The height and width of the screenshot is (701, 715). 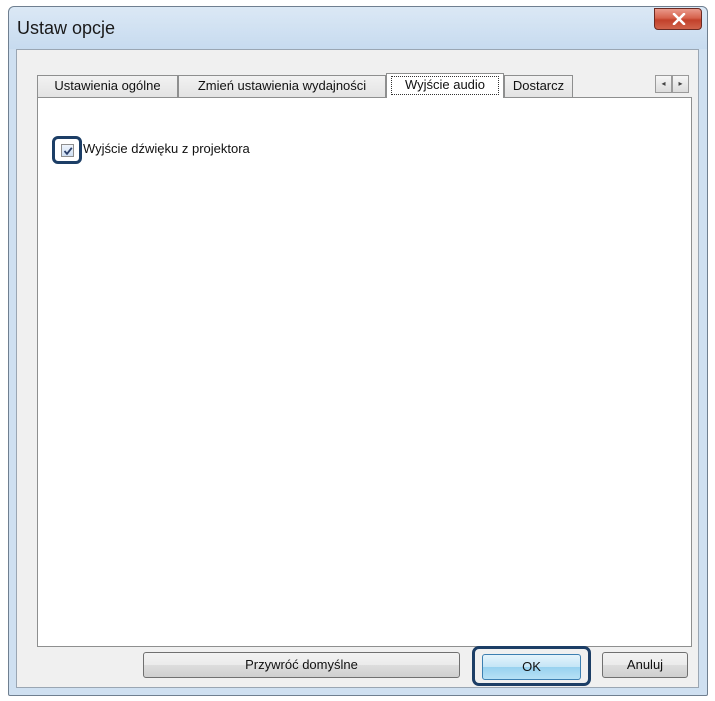 I want to click on tab-label: Ustawienia ogólne, so click(x=107, y=85).